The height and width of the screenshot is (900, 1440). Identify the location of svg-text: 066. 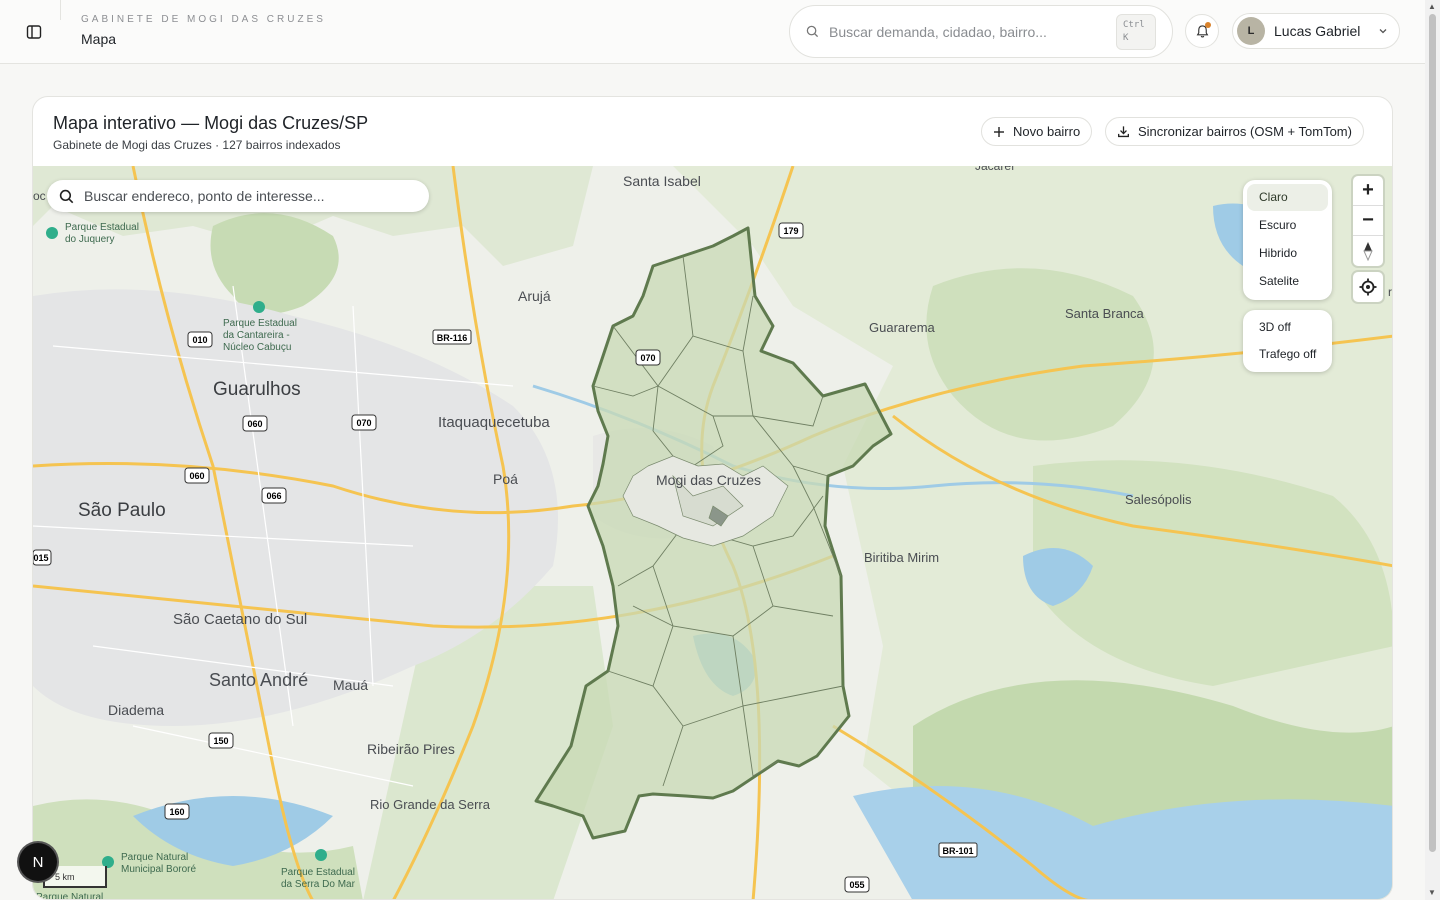
(273, 496).